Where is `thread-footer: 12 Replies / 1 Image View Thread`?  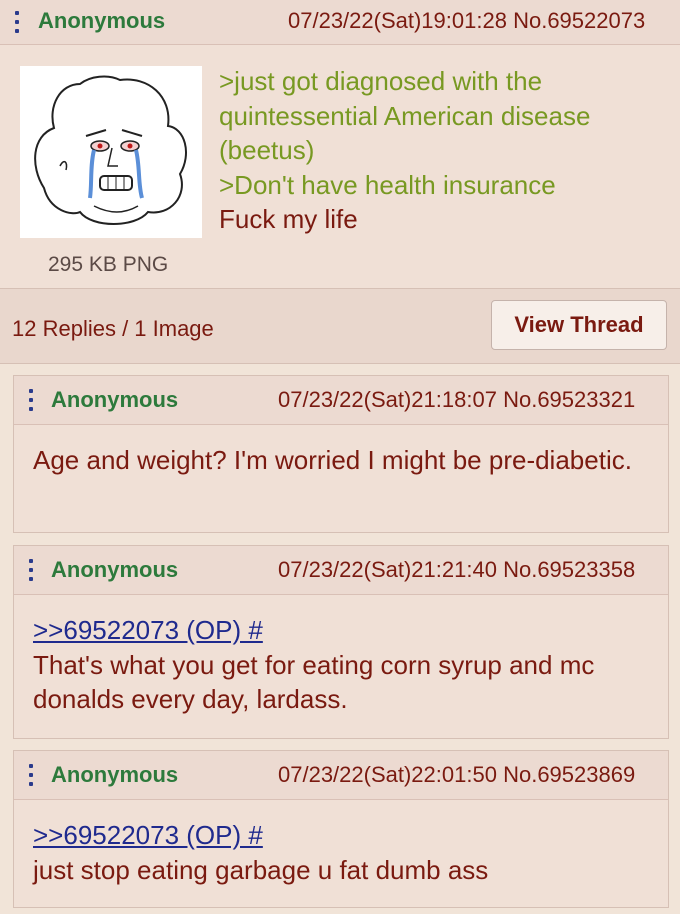
thread-footer: 12 Replies / 1 Image View Thread is located at coordinates (340, 325).